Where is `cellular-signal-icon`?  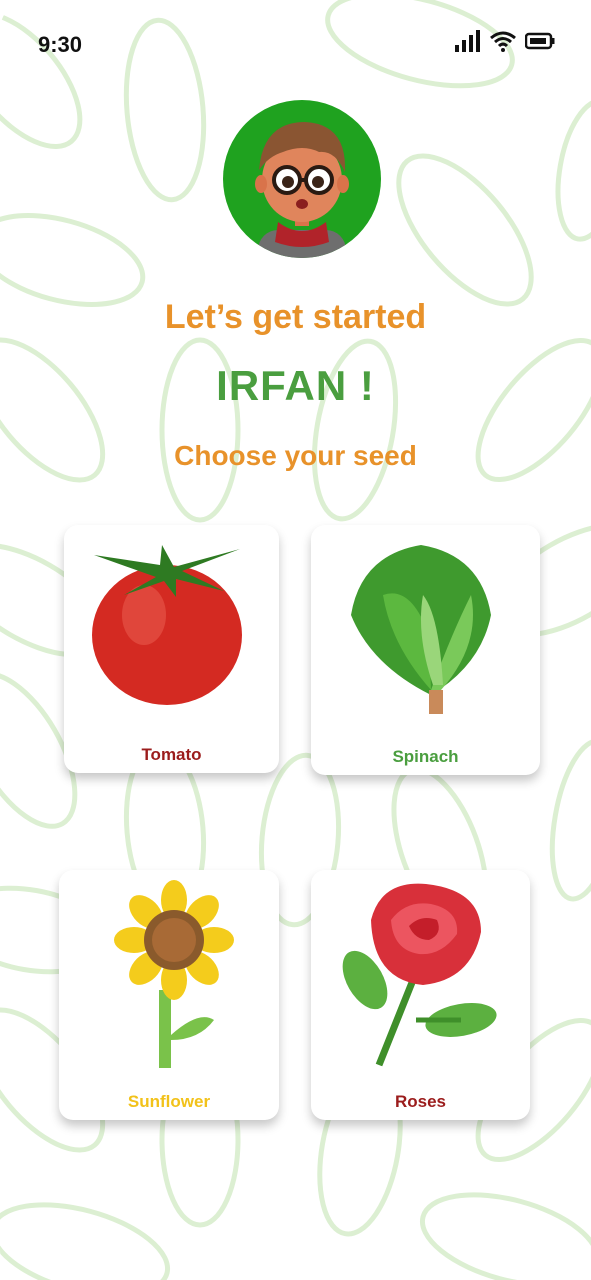 cellular-signal-icon is located at coordinates (467, 41).